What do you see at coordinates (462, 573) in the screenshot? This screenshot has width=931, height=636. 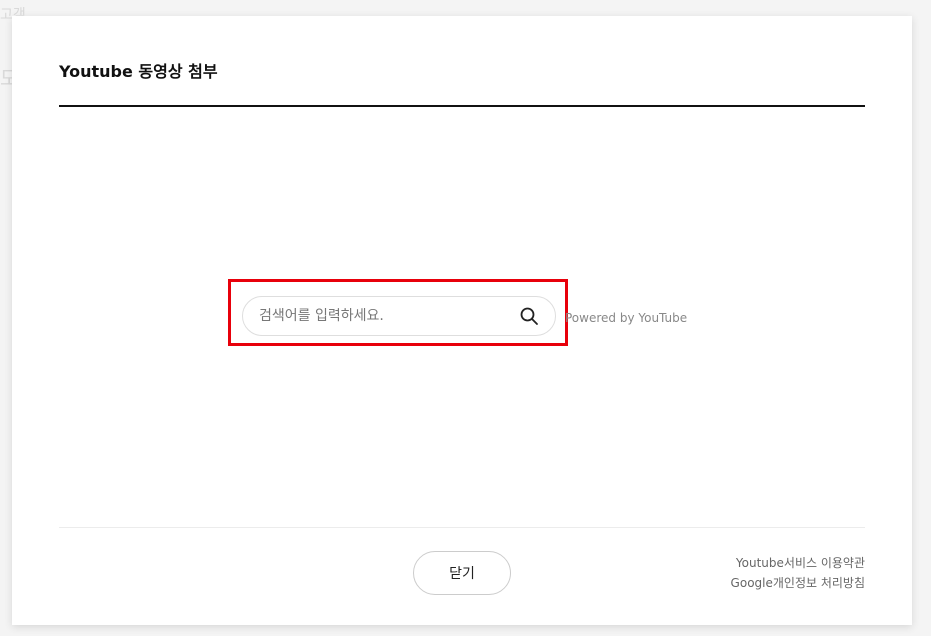 I see `close-button: 닫기` at bounding box center [462, 573].